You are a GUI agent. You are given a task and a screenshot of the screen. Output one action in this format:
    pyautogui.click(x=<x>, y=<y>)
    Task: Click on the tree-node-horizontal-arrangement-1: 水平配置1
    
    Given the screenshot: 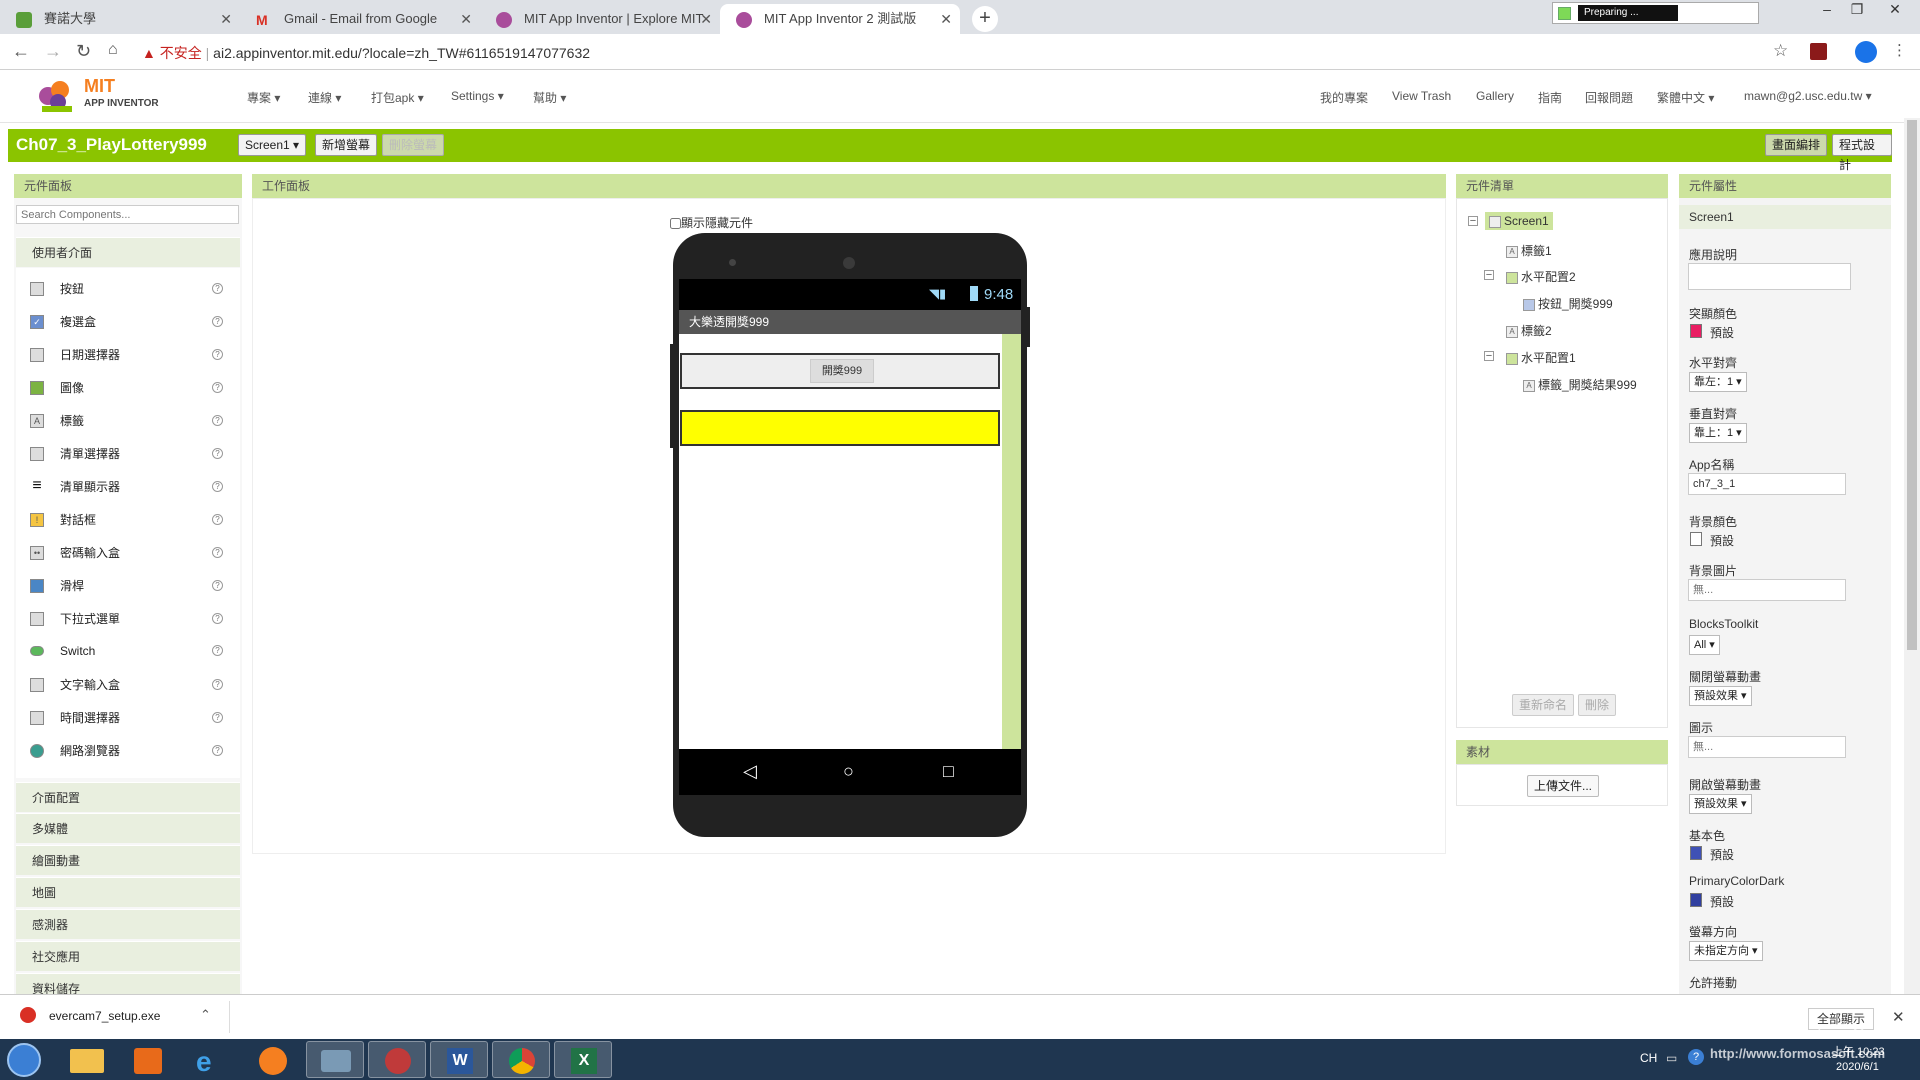 What is the action you would take?
    pyautogui.click(x=1541, y=357)
    